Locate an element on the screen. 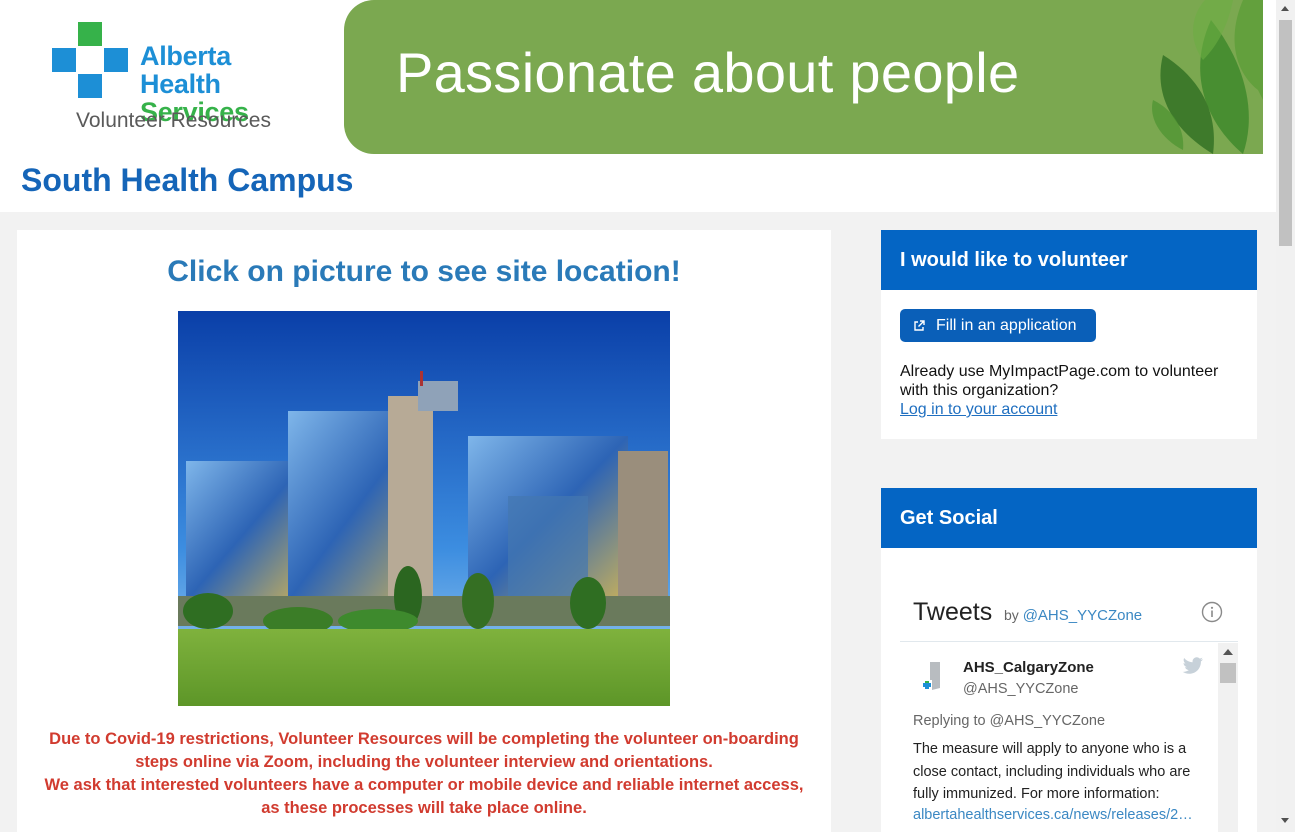 This screenshot has height=832, width=1295. tweets-by-handle: @AHS_YYCZone is located at coordinates (1082, 615).